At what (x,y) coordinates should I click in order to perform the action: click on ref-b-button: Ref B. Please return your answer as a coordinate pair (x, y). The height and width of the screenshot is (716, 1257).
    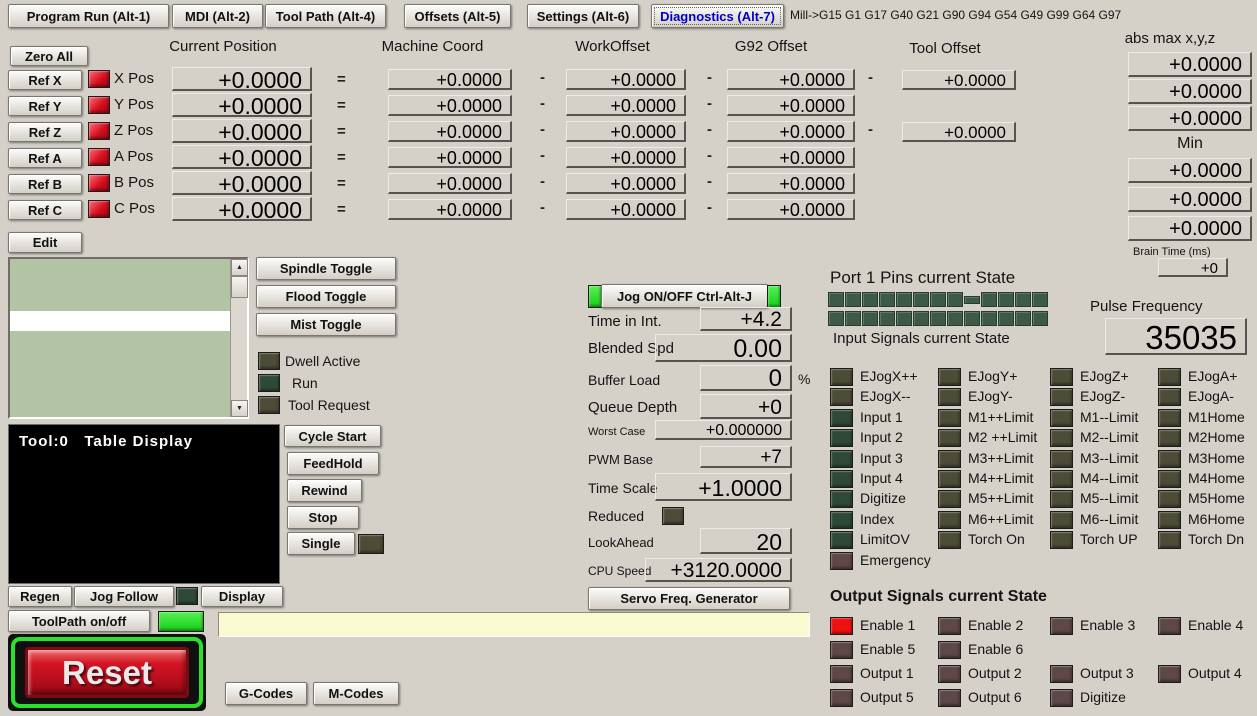
    Looking at the image, I should click on (45, 184).